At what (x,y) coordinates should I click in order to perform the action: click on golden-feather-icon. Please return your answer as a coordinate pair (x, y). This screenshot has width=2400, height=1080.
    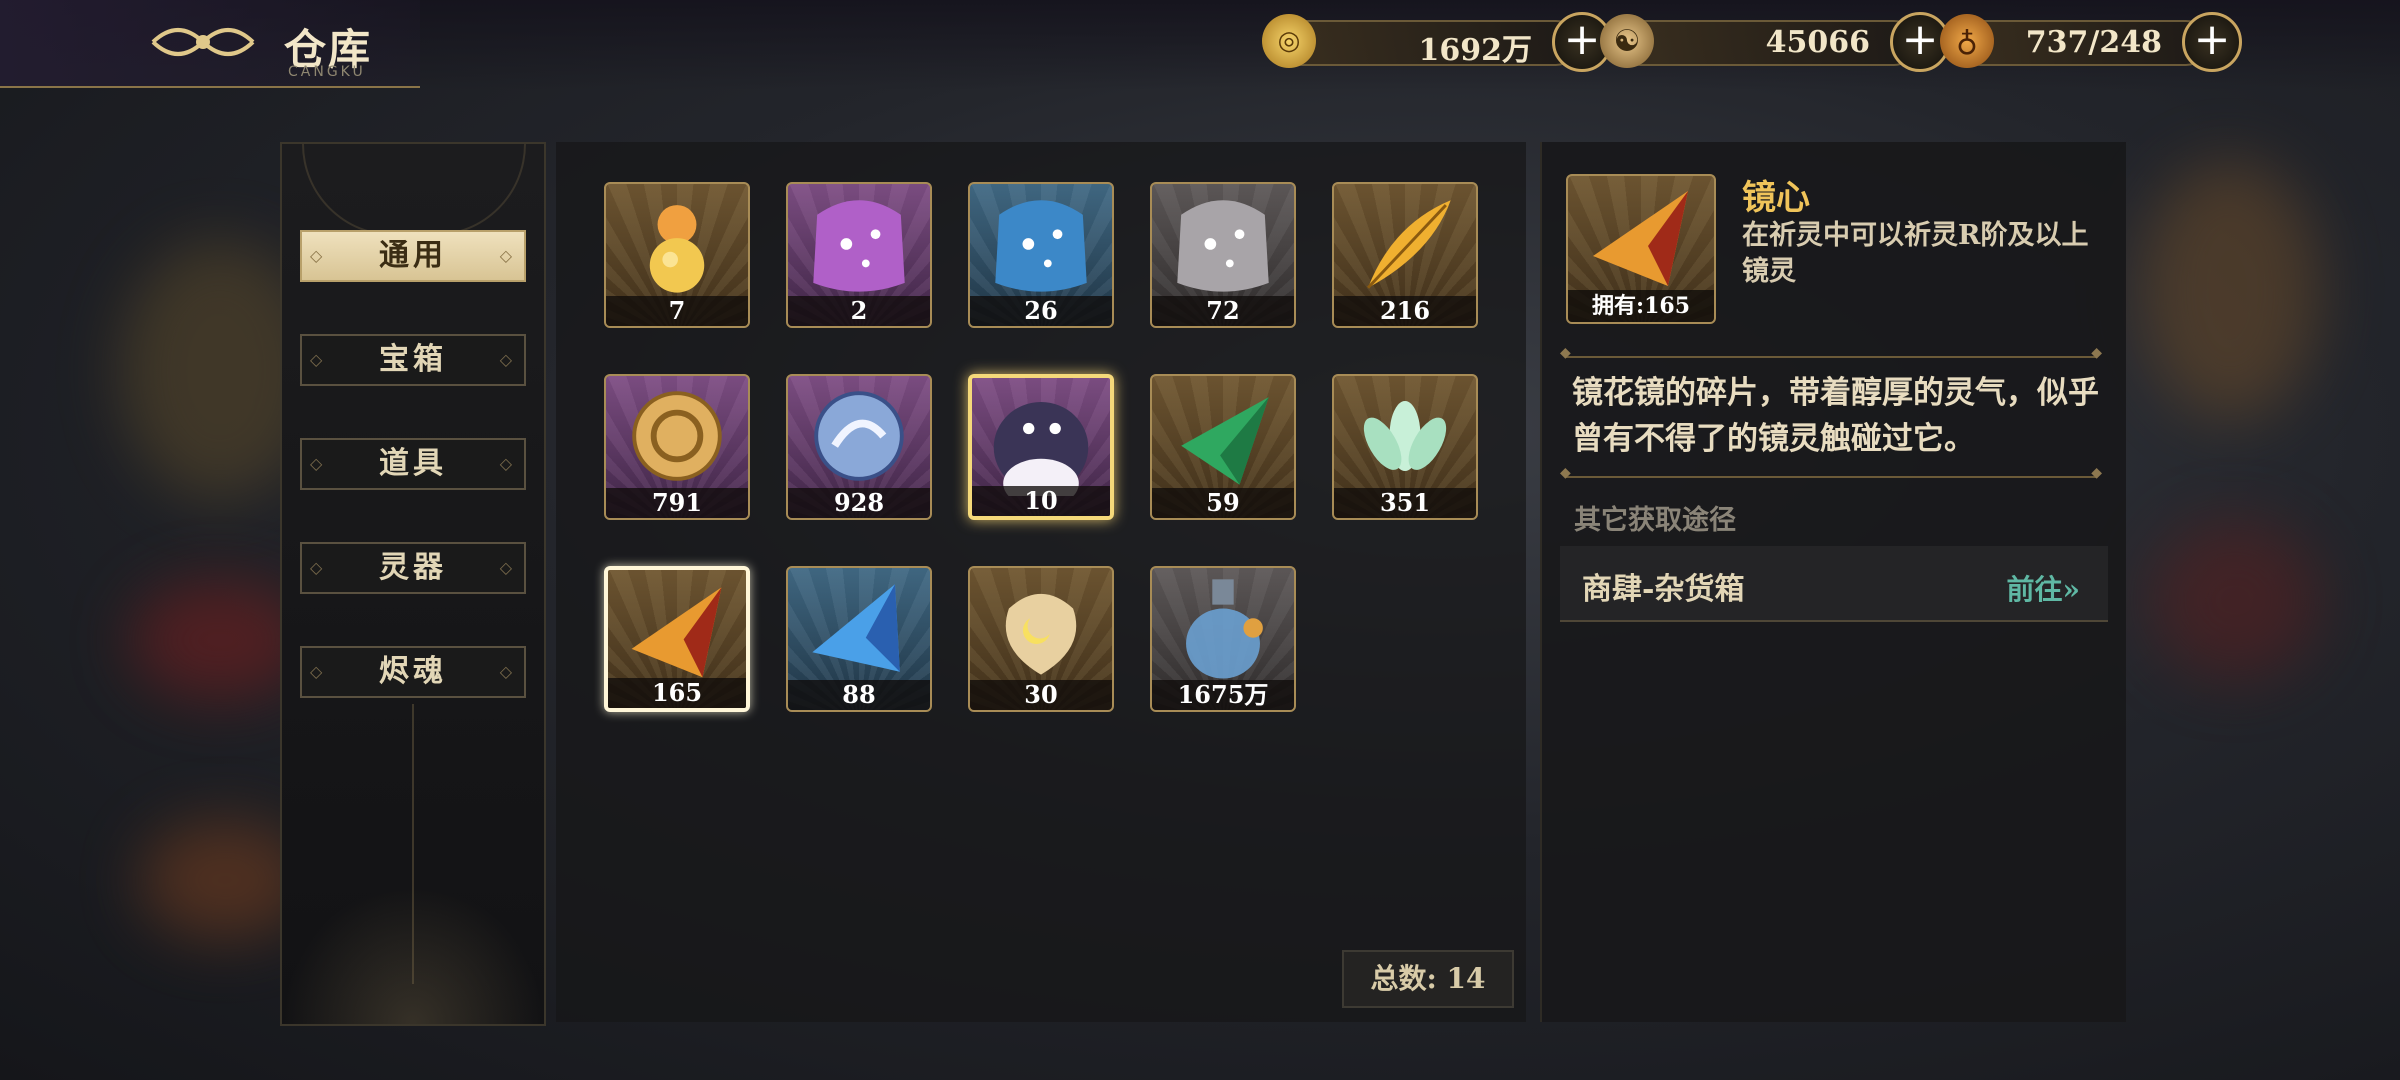
    Looking at the image, I should click on (1408, 244).